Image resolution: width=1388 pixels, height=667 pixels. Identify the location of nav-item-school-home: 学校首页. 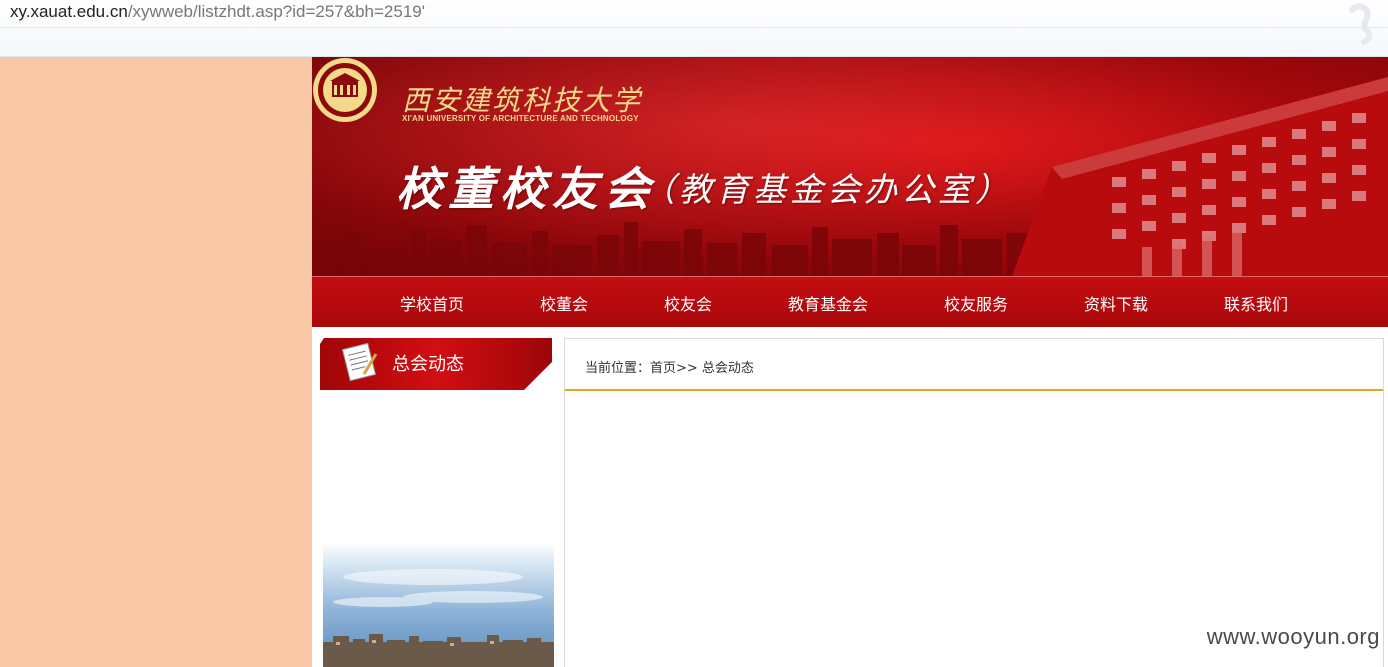
(432, 303).